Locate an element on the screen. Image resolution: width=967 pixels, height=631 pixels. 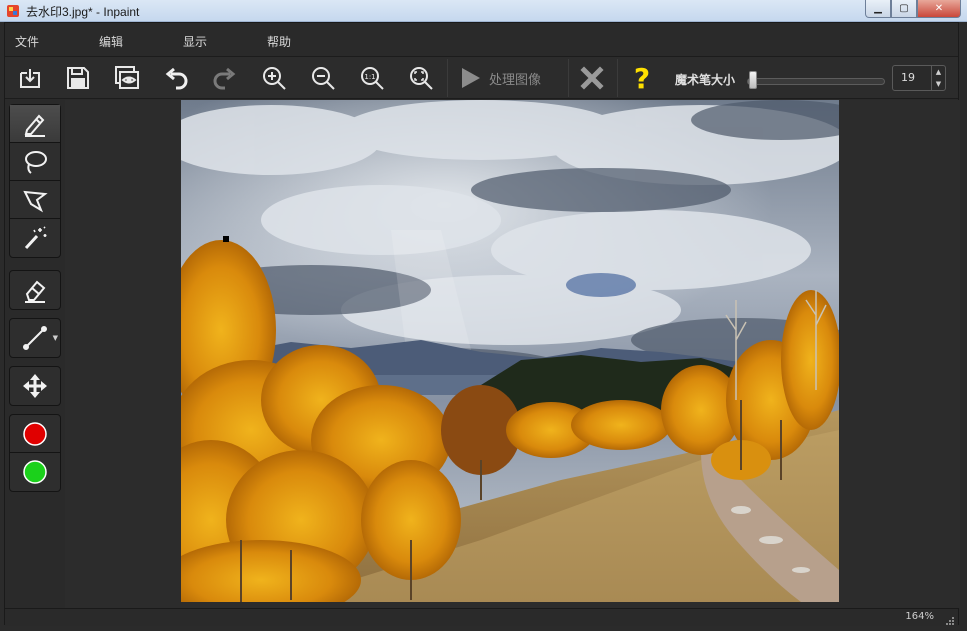
zoom-level: 164% is located at coordinates (919, 616).